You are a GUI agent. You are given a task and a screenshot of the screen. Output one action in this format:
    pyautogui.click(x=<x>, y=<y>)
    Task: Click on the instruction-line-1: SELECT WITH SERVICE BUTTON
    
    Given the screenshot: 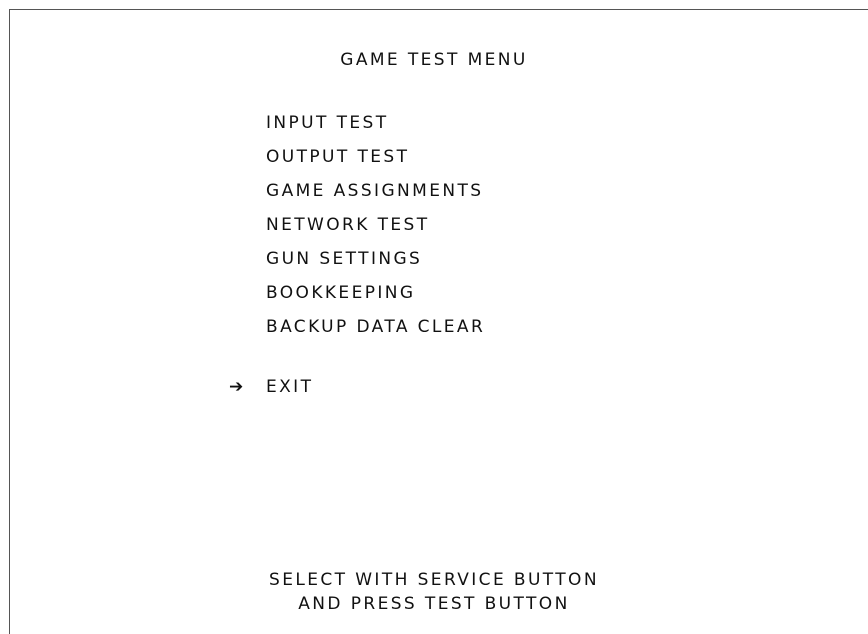 What is the action you would take?
    pyautogui.click(x=434, y=580)
    